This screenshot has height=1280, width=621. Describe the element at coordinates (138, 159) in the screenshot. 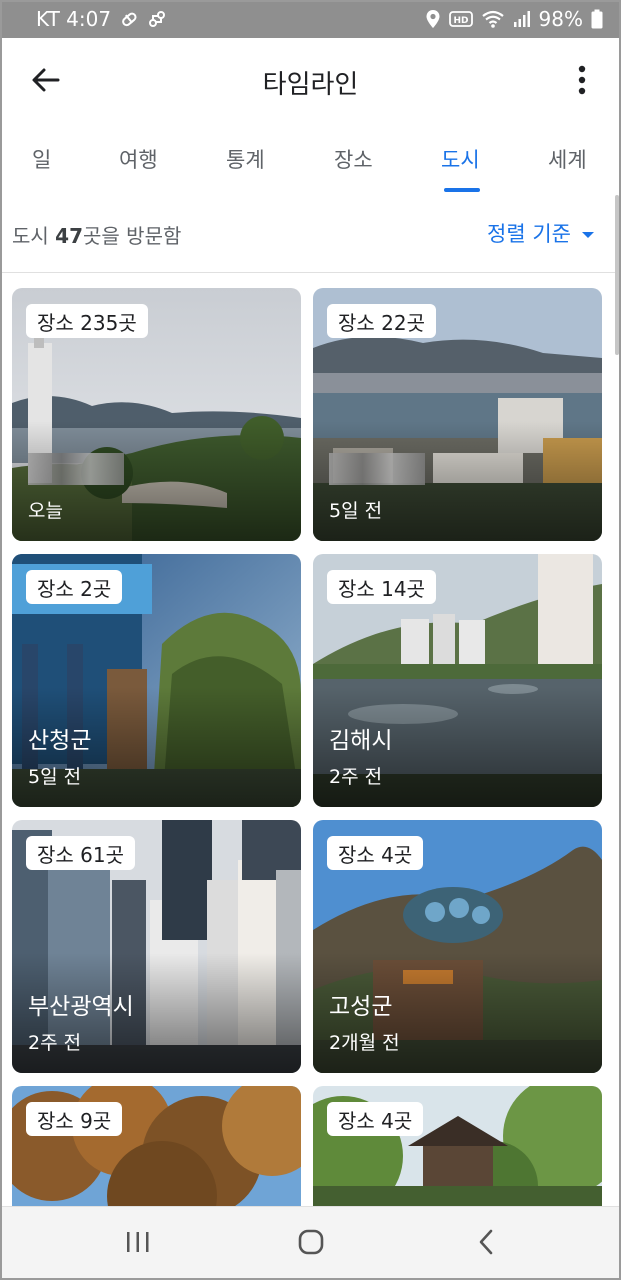

I see `tab-trips: 여행` at that location.